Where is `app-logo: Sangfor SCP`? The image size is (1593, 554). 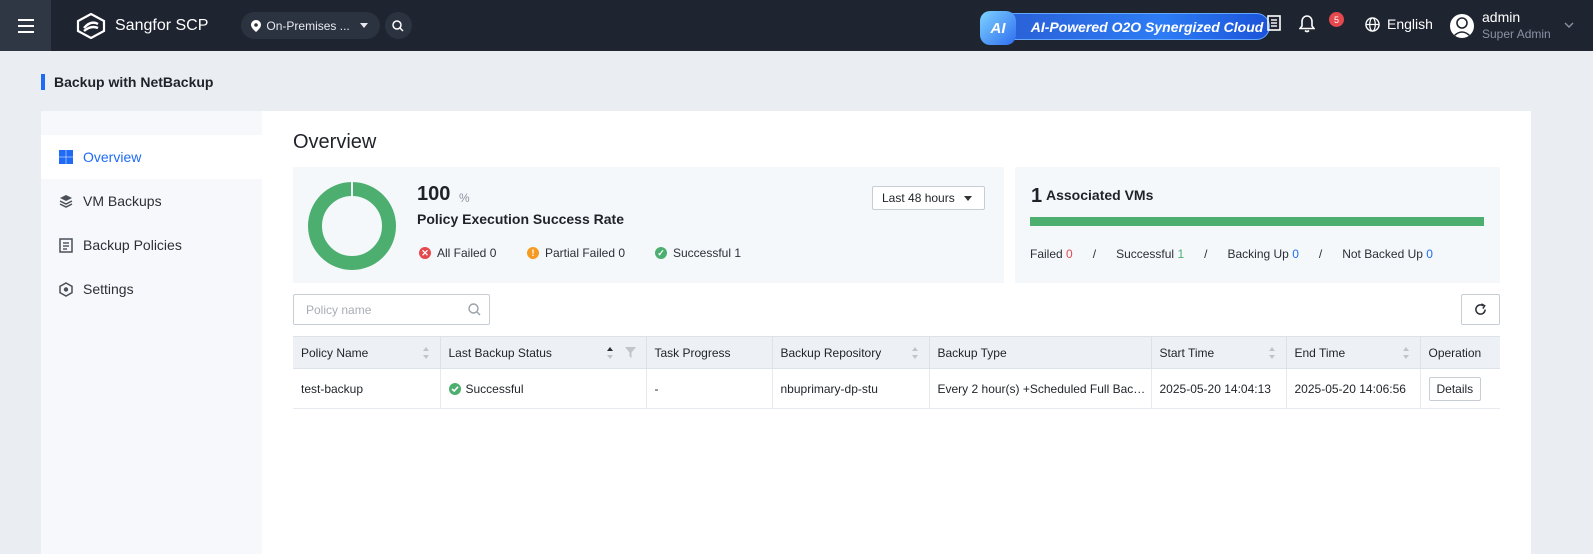
app-logo: Sangfor SCP is located at coordinates (142, 25).